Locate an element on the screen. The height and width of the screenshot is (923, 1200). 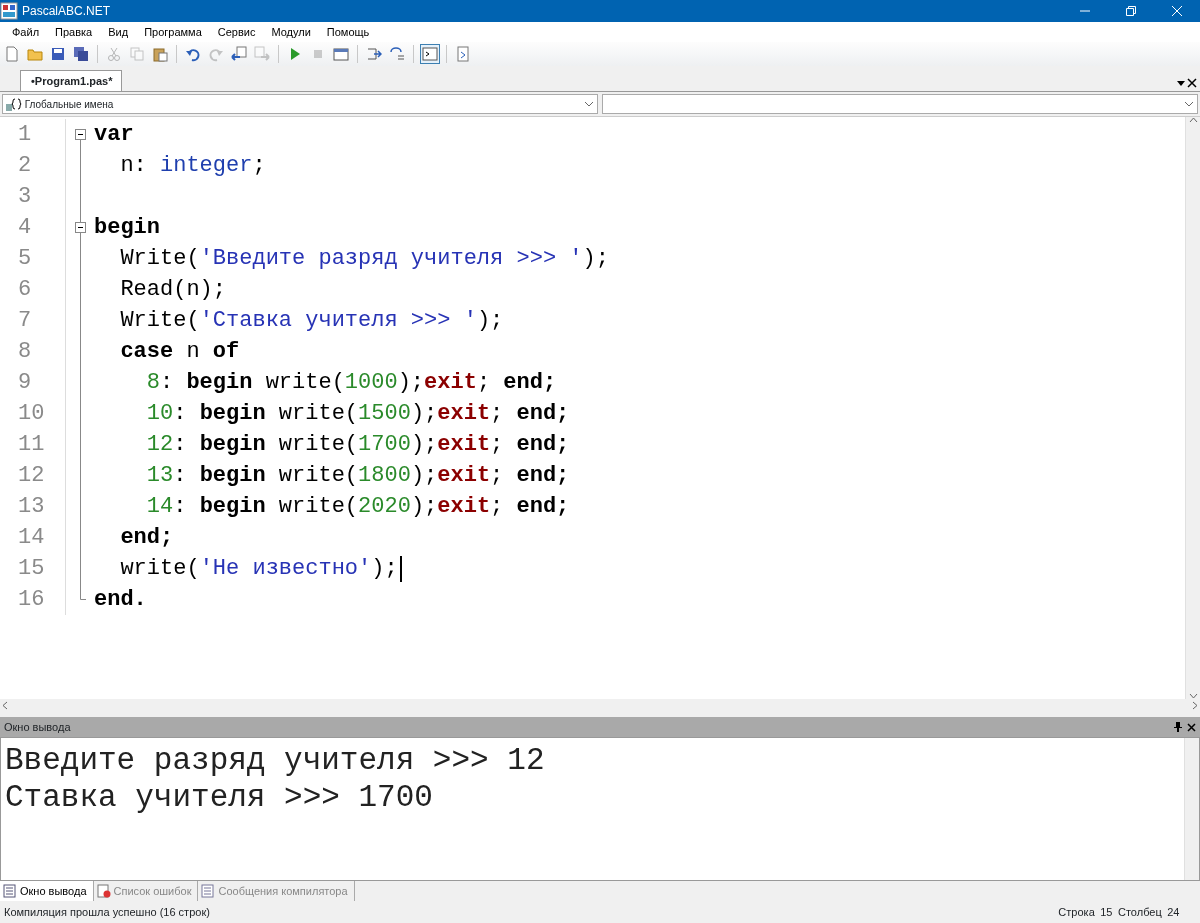
status-label: Строка is located at coordinates (1076, 912).